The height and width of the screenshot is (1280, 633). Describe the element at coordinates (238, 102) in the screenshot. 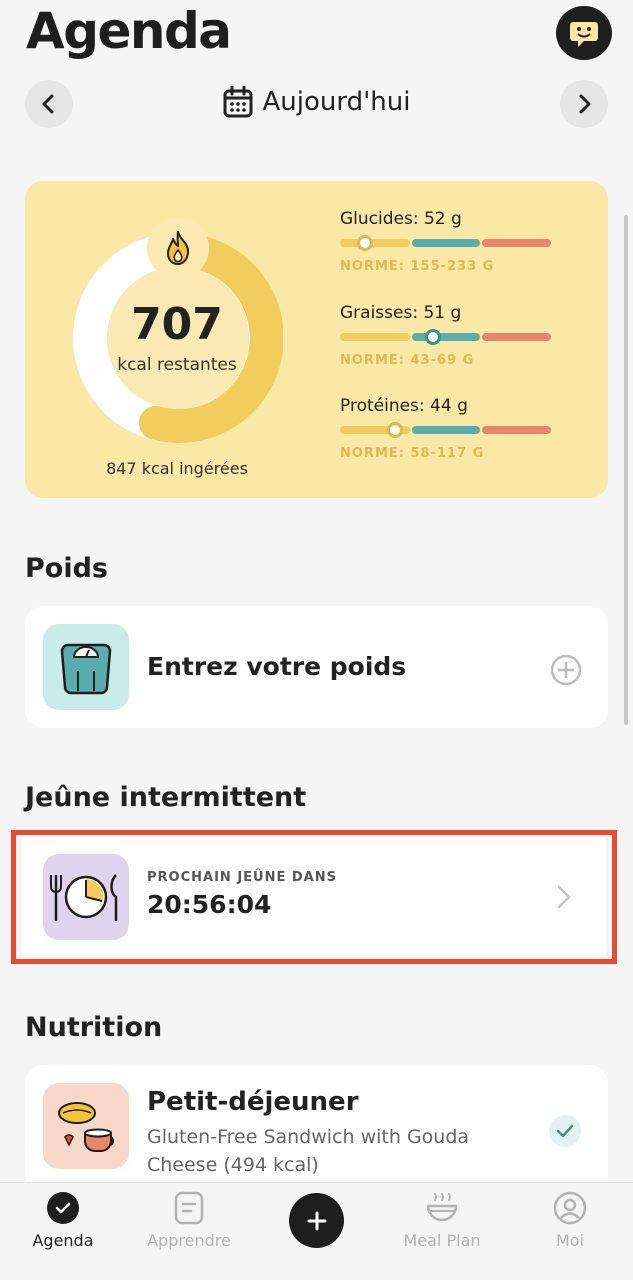

I see `calendar-icon` at that location.